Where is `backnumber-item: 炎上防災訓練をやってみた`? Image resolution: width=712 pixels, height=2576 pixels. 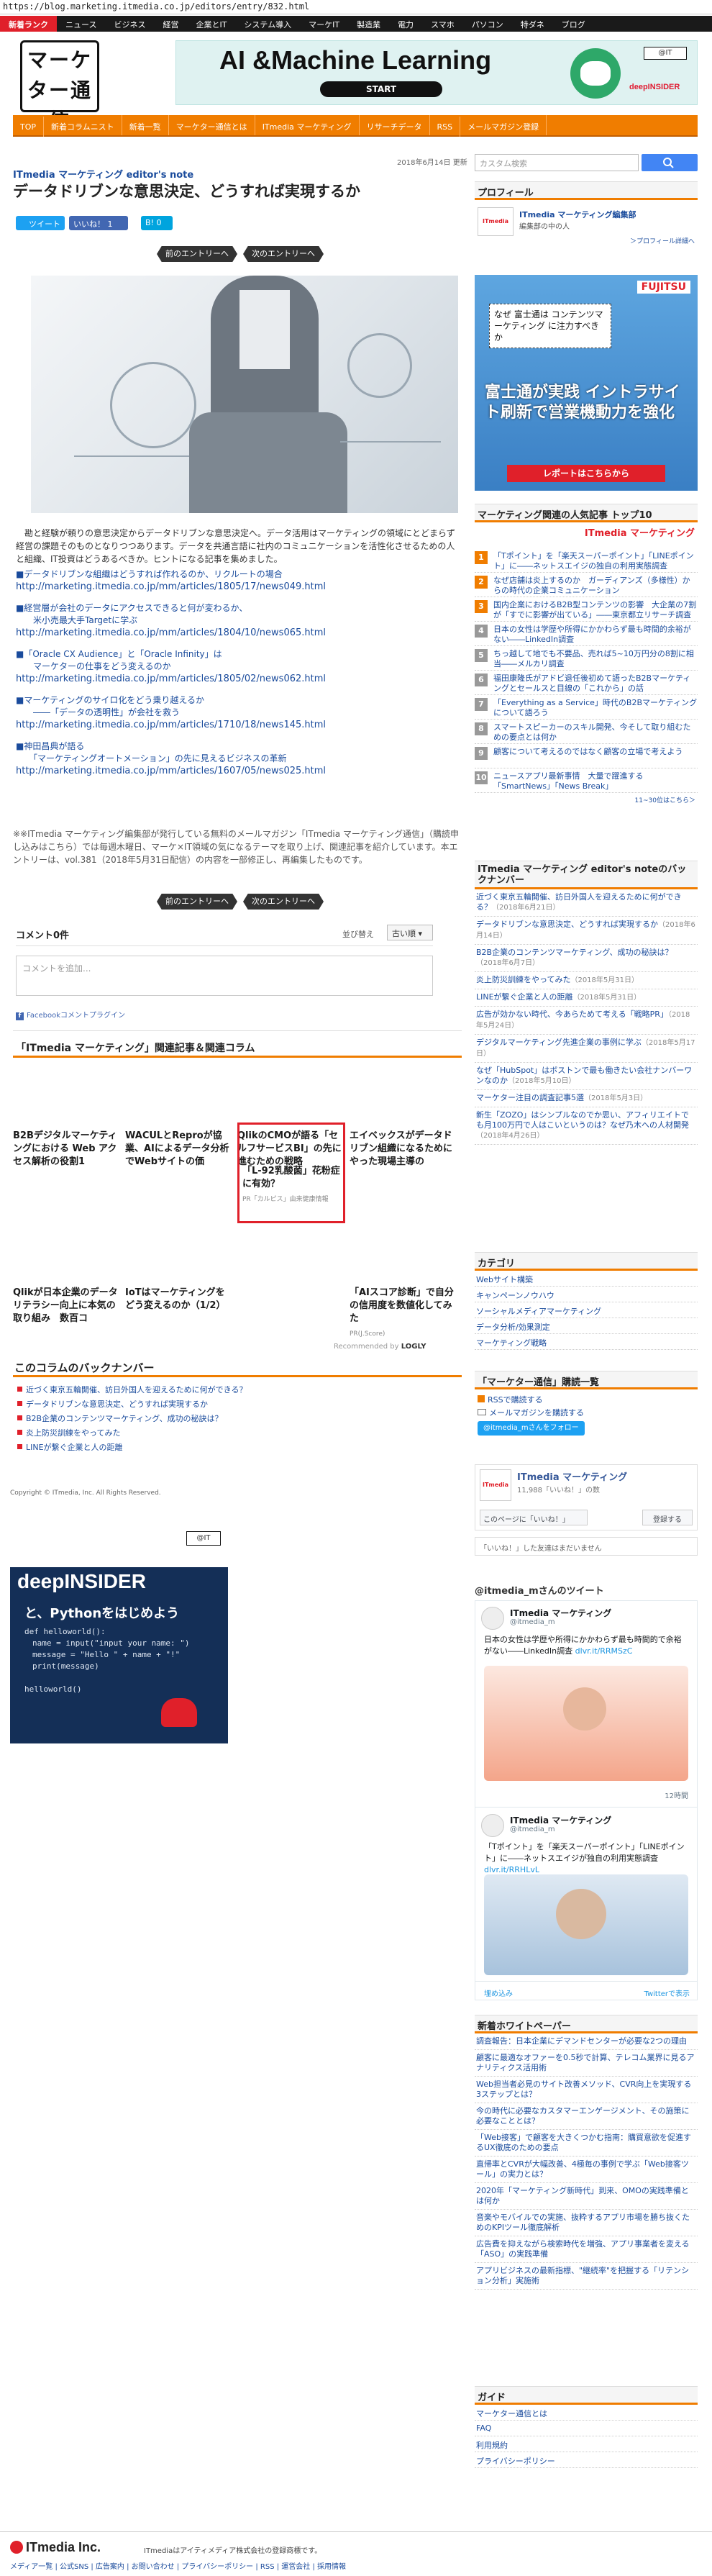
backnumber-item: 炎上防災訓練をやってみた is located at coordinates (231, 1432).